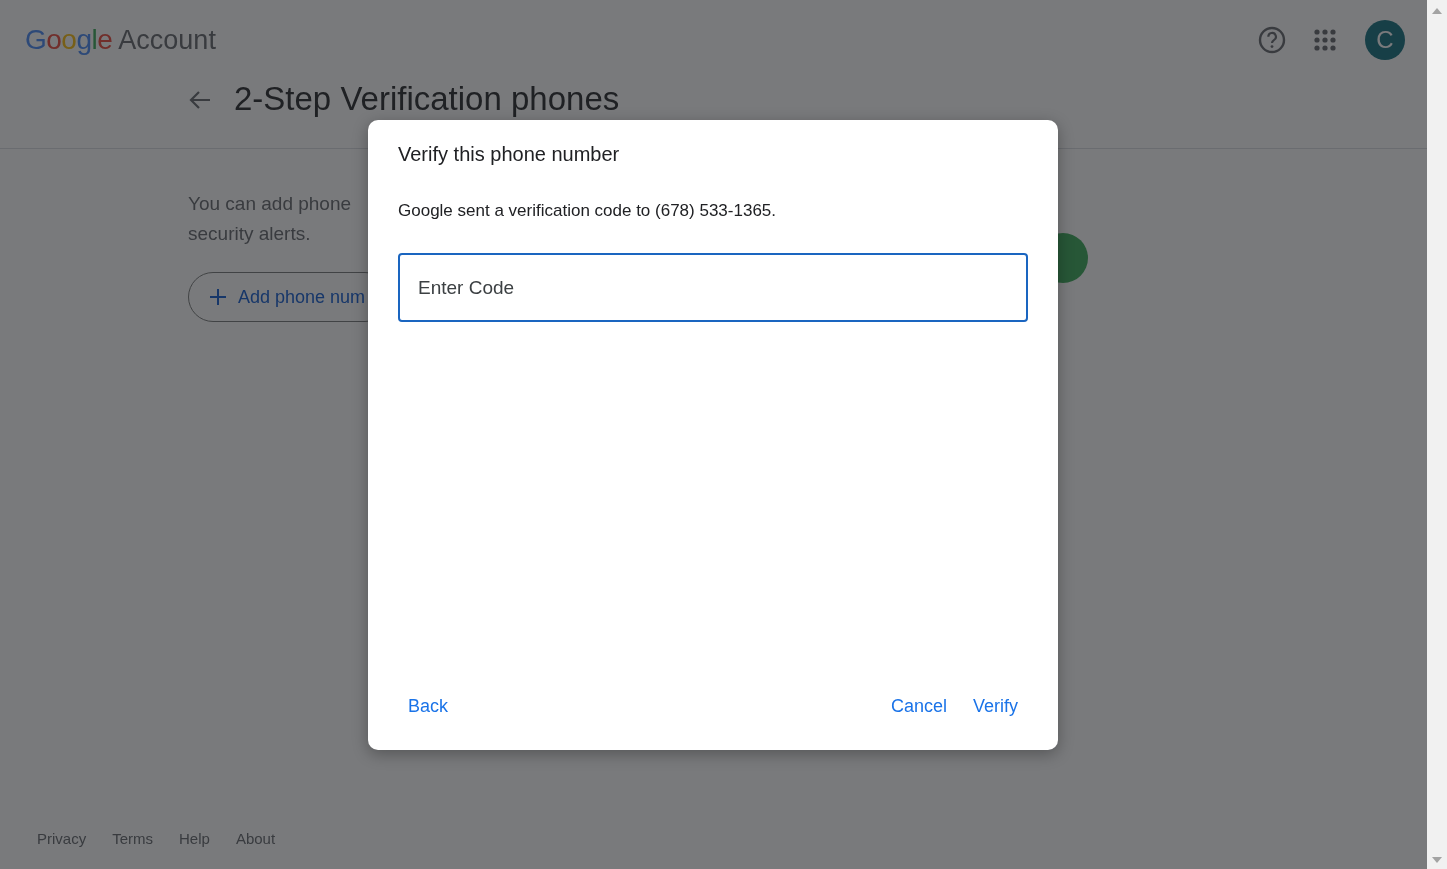 The width and height of the screenshot is (1447, 869). Describe the element at coordinates (69, 40) in the screenshot. I see `google-logo: Google` at that location.